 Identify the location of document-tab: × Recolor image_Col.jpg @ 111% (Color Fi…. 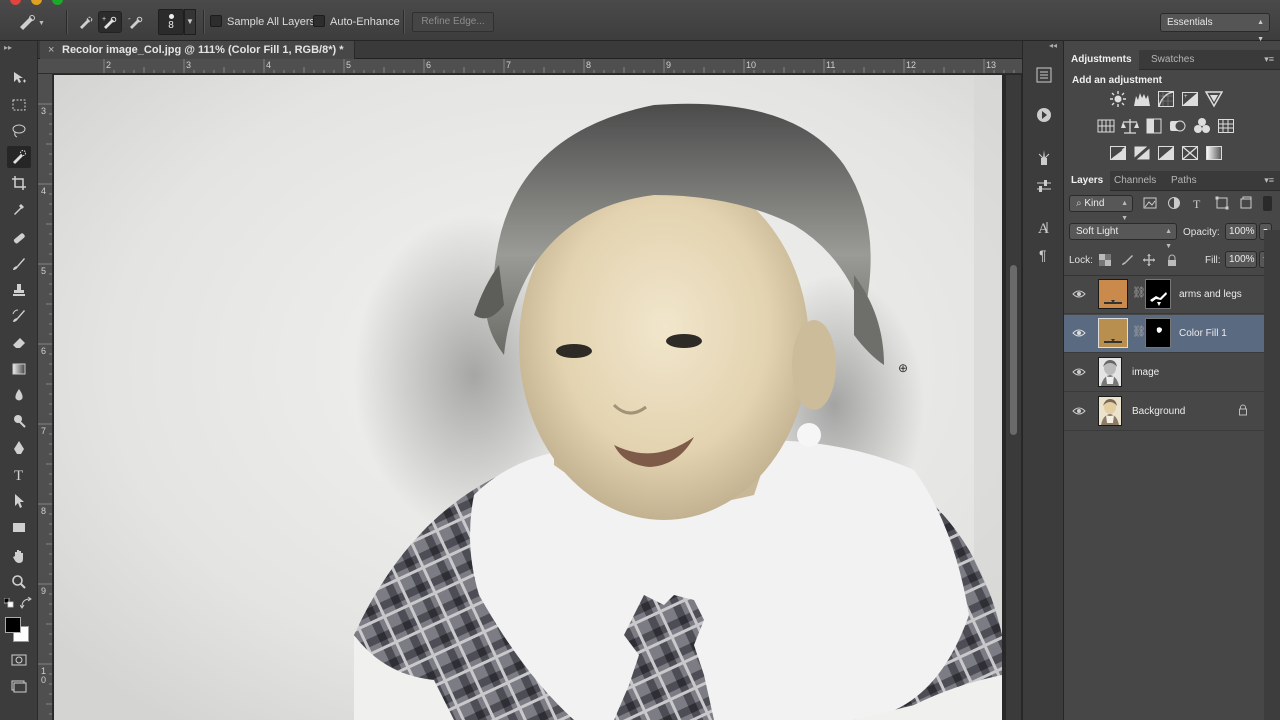
(197, 50).